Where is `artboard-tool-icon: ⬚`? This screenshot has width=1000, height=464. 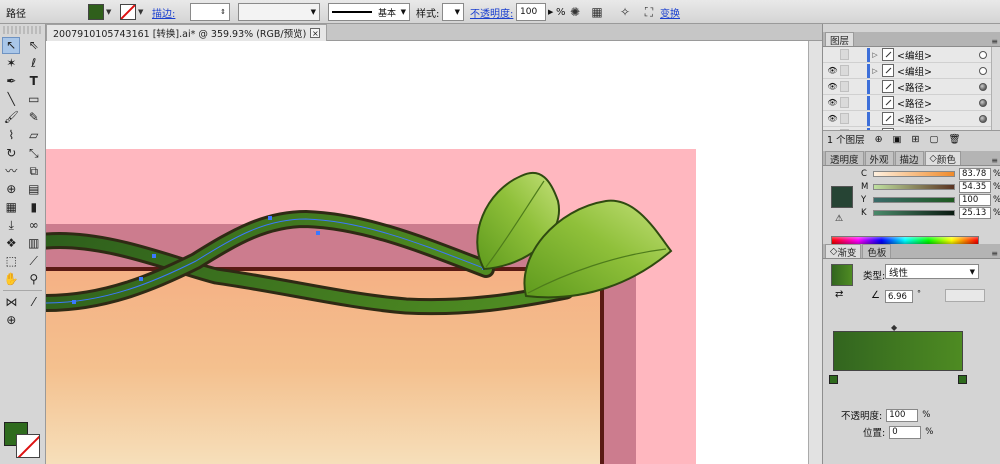
artboard-tool-icon: ⬚ is located at coordinates (11, 261).